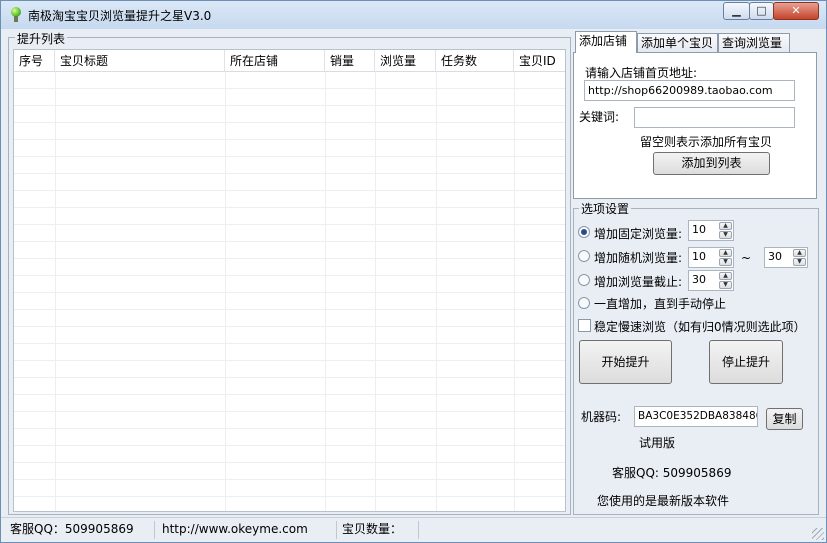  I want to click on views-until-value: 30, so click(699, 279).